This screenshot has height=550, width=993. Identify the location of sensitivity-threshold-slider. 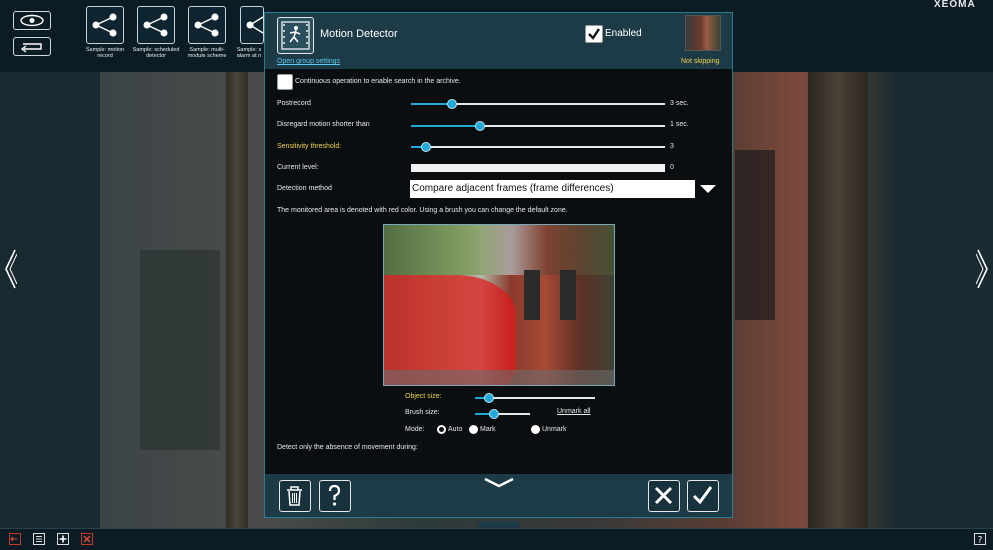
(538, 147).